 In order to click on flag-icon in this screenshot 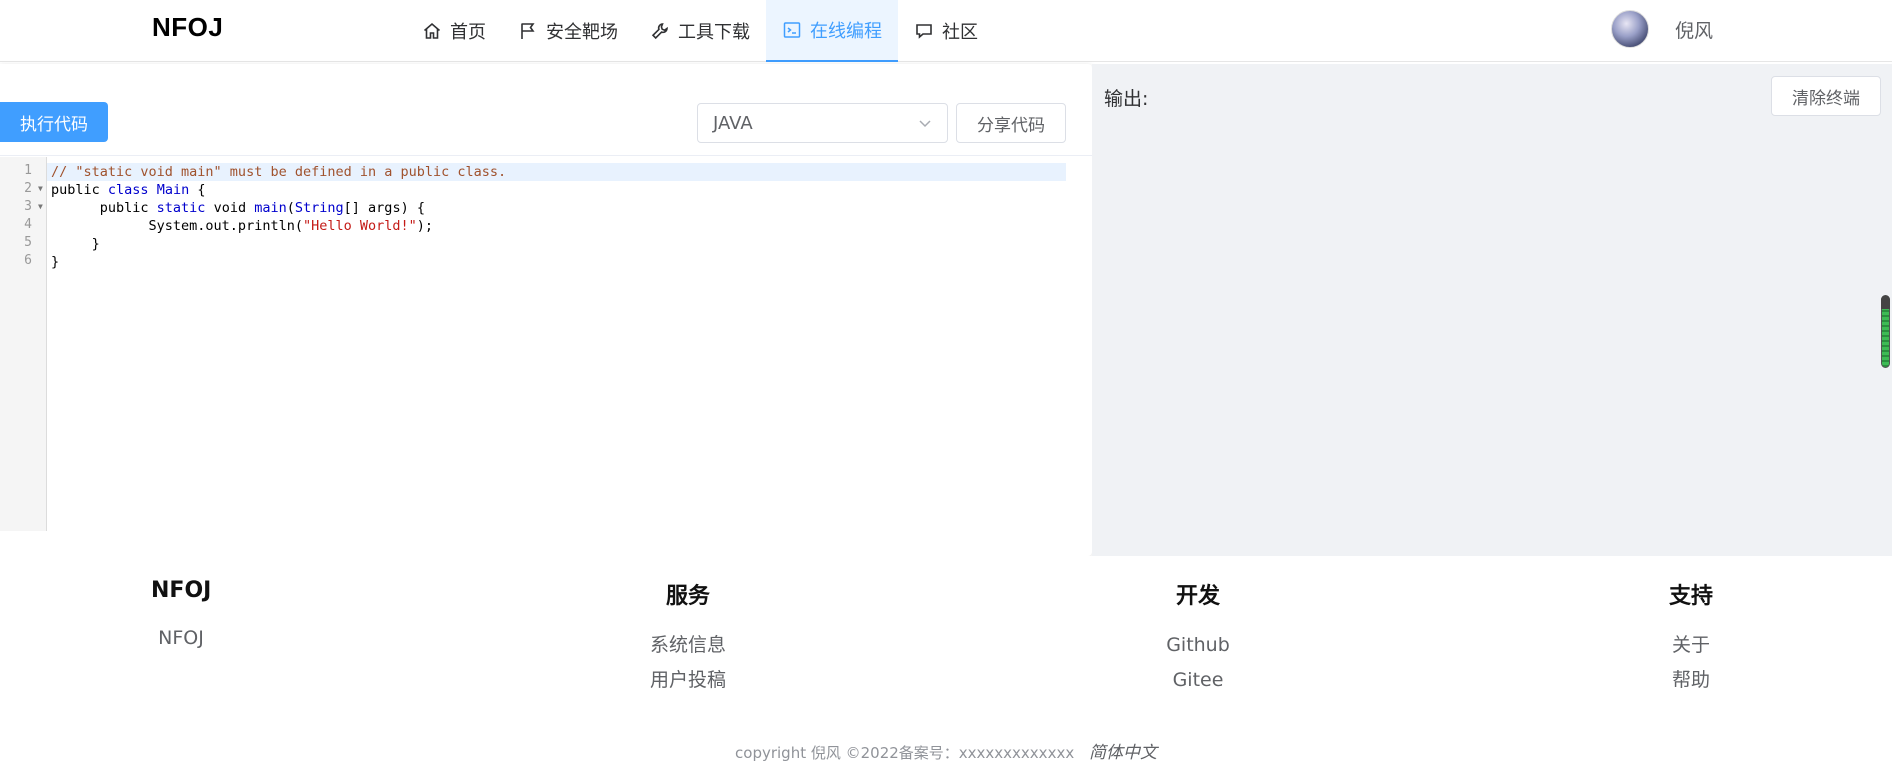, I will do `click(529, 31)`.